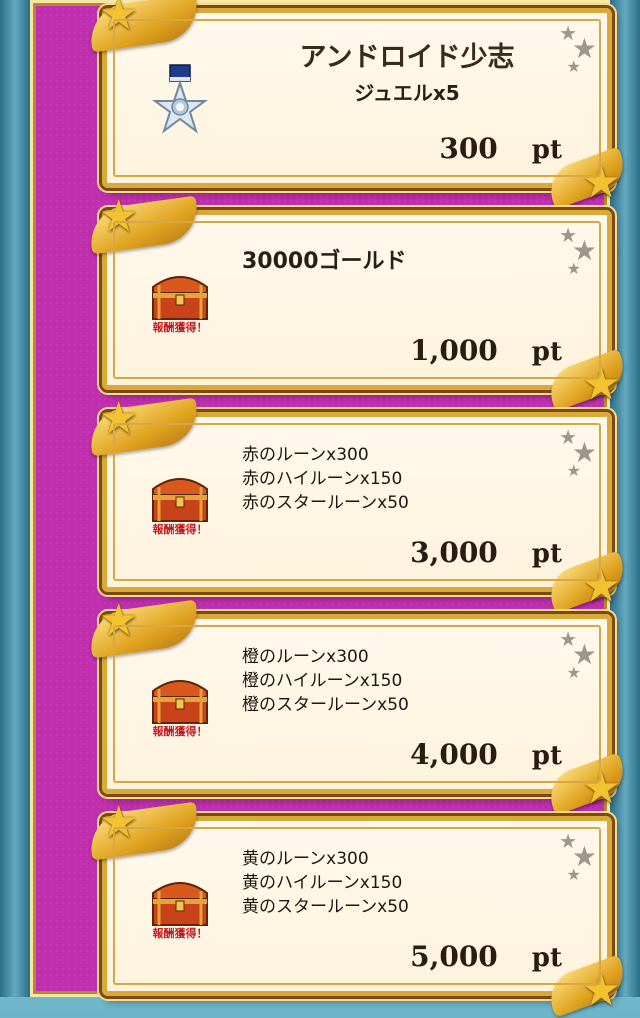 The width and height of the screenshot is (640, 1018). What do you see at coordinates (322, 883) in the screenshot?
I see `reward-line: 黄のハイルーンx150` at bounding box center [322, 883].